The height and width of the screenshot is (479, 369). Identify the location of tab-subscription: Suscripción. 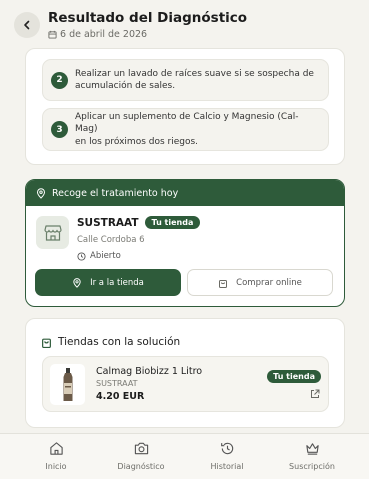
(312, 456).